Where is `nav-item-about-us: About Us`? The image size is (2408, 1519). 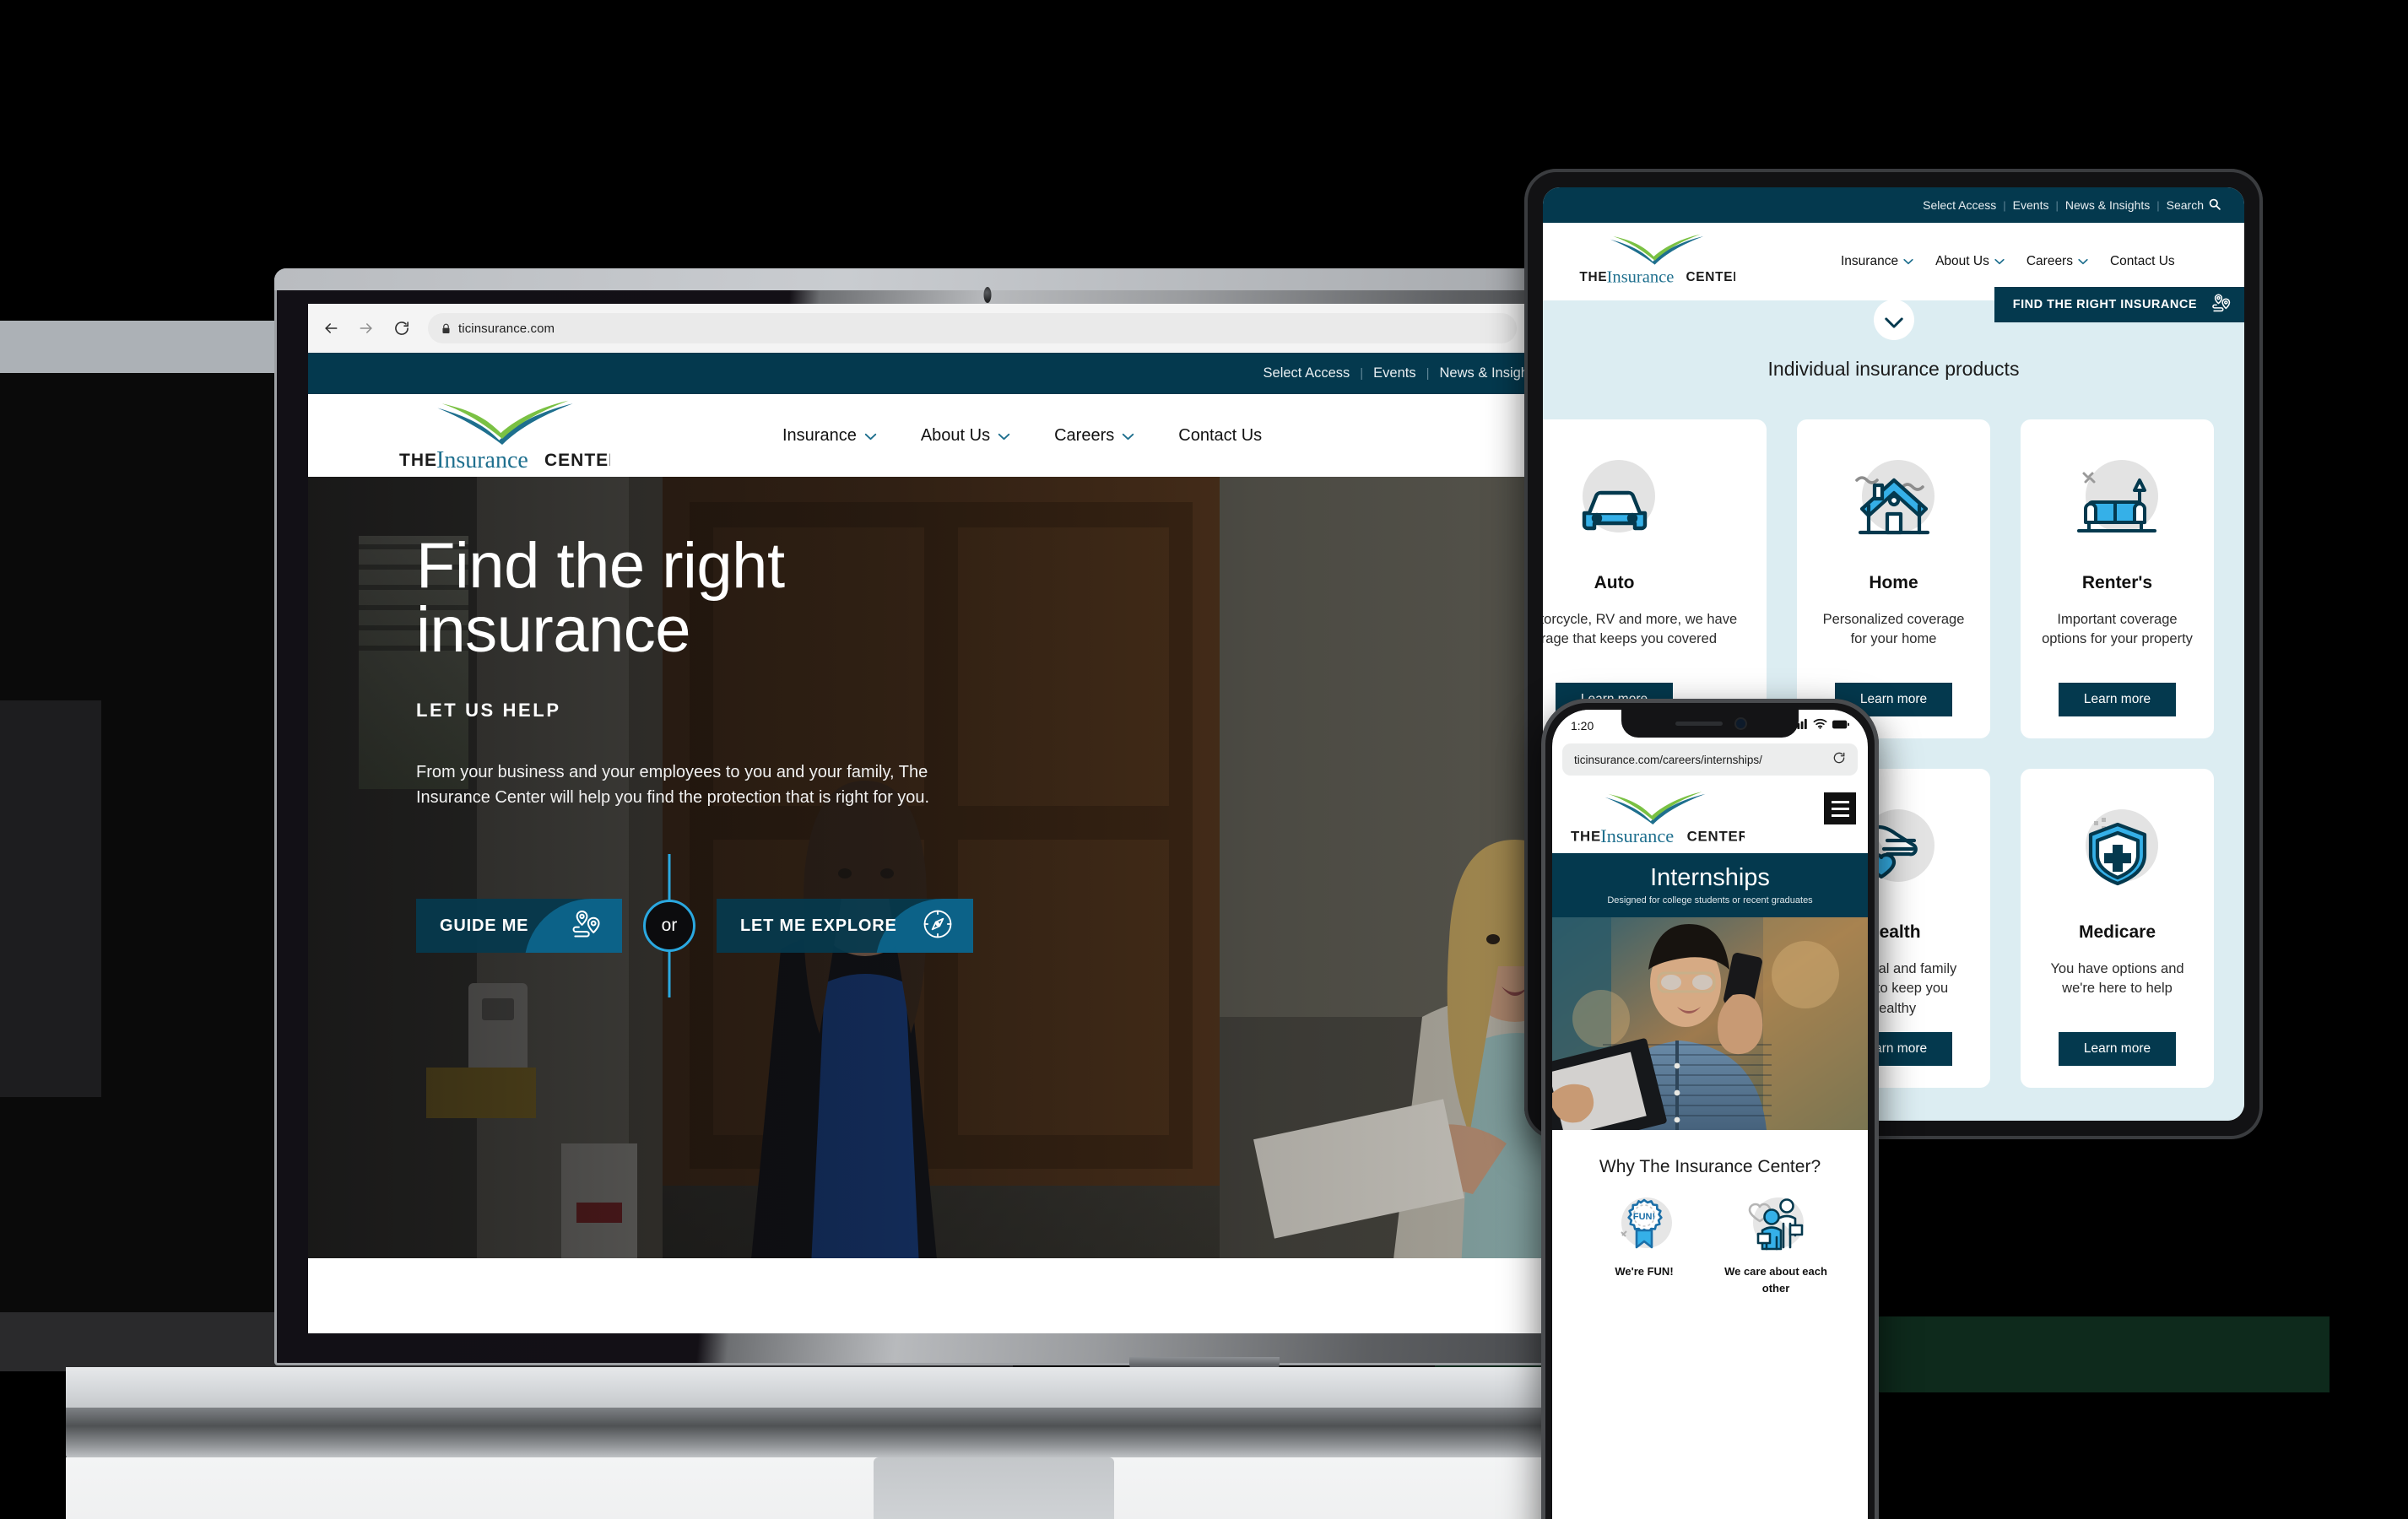 nav-item-about-us: About Us is located at coordinates (966, 436).